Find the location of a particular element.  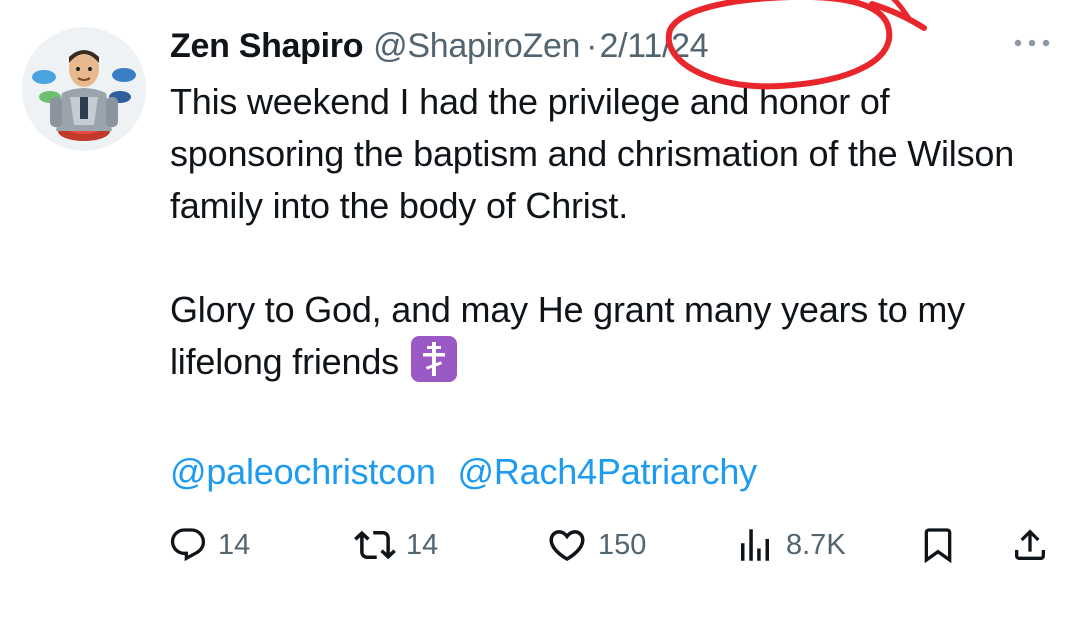

more-dots-icon is located at coordinates (1032, 43).